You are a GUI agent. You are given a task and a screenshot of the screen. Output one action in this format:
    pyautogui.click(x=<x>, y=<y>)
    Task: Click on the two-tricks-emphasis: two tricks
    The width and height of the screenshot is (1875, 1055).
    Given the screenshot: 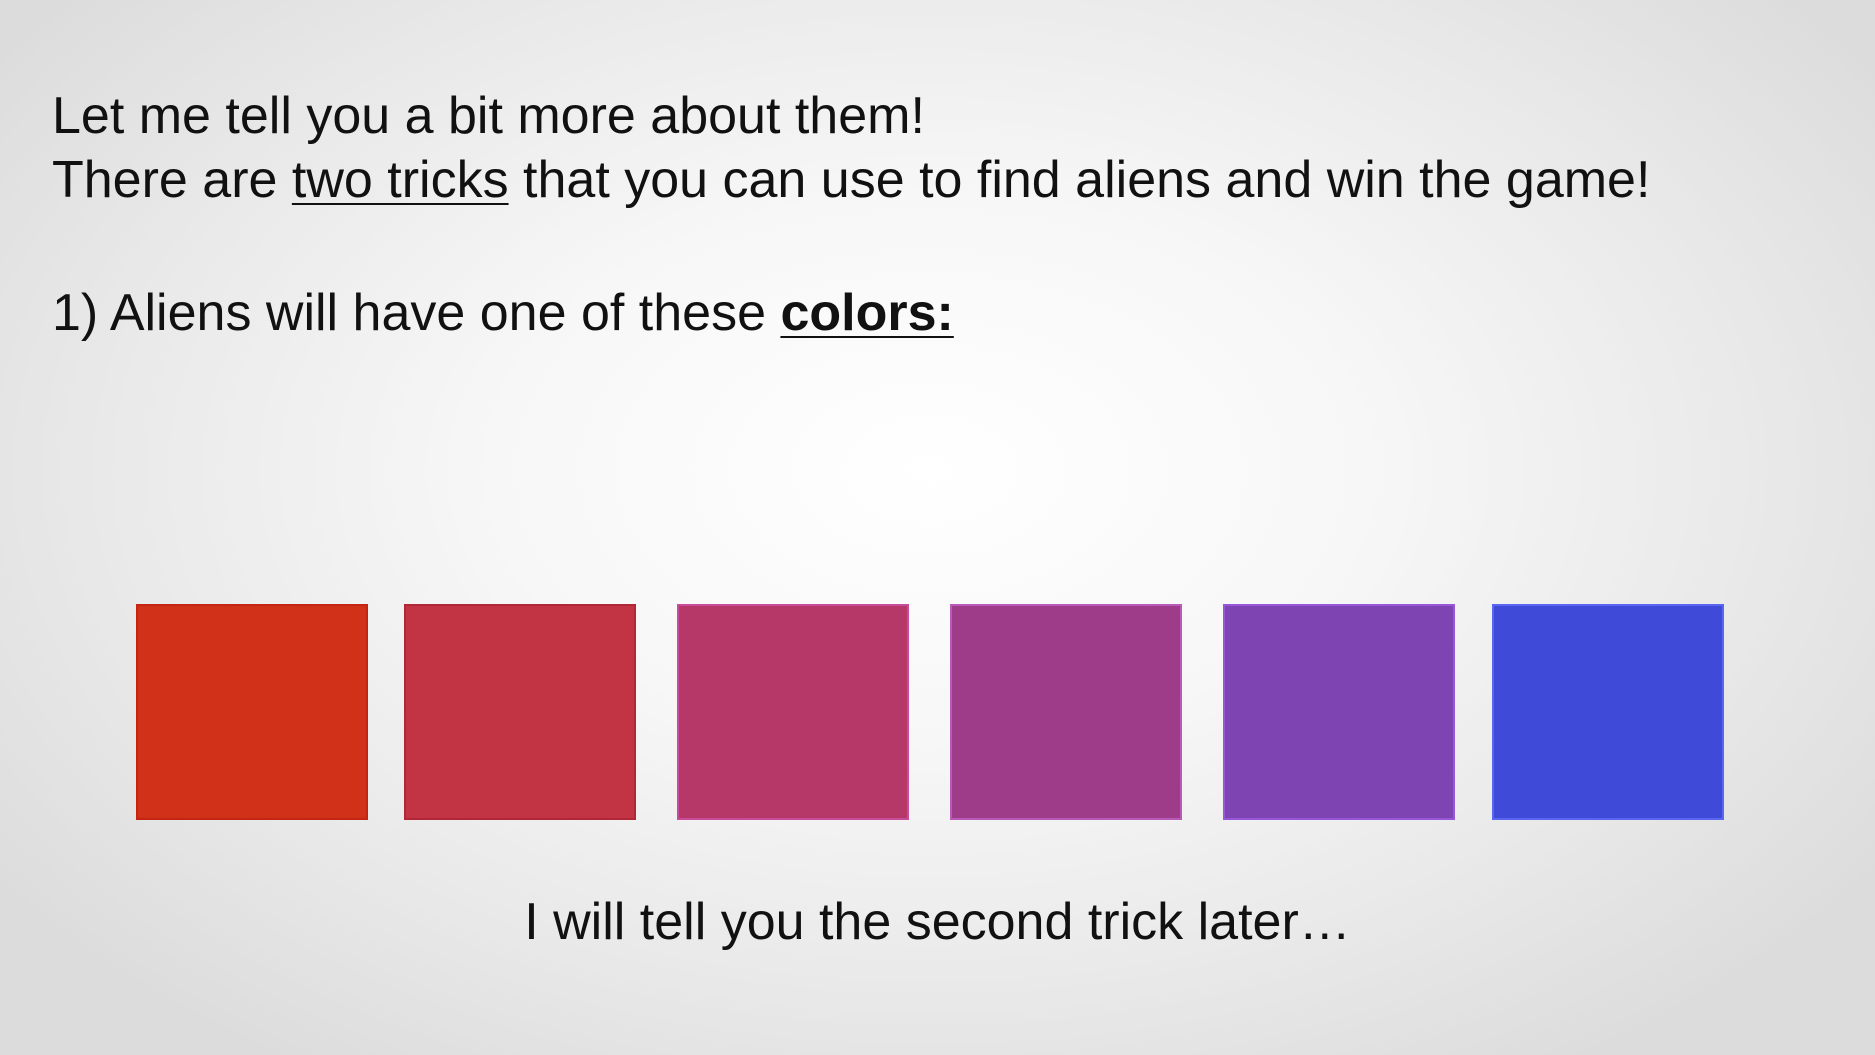 What is the action you would take?
    pyautogui.click(x=400, y=180)
    